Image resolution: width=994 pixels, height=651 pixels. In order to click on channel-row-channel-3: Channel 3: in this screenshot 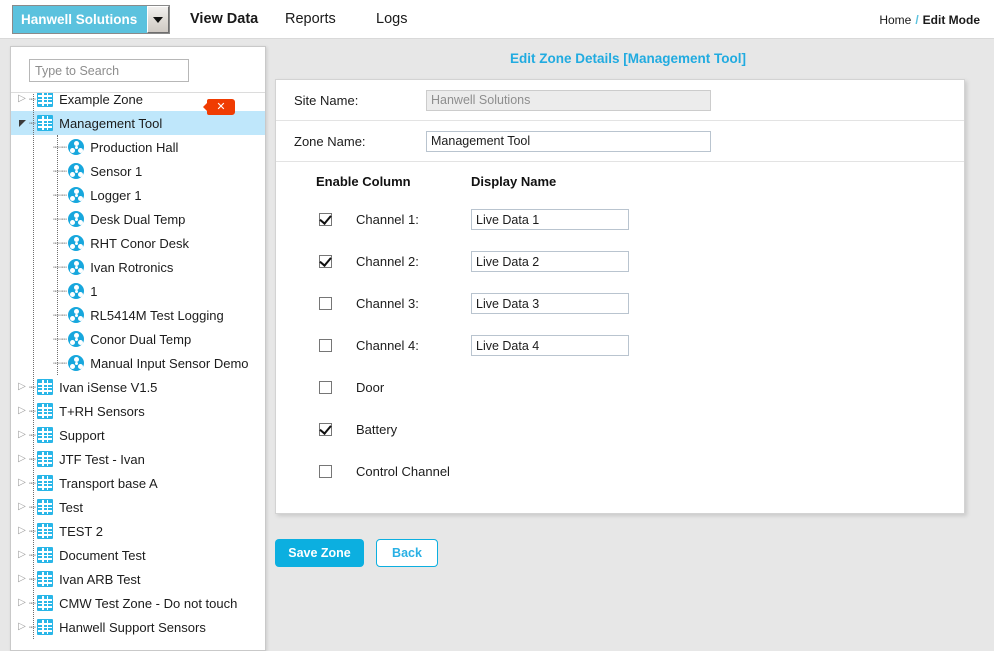, I will do `click(621, 307)`.